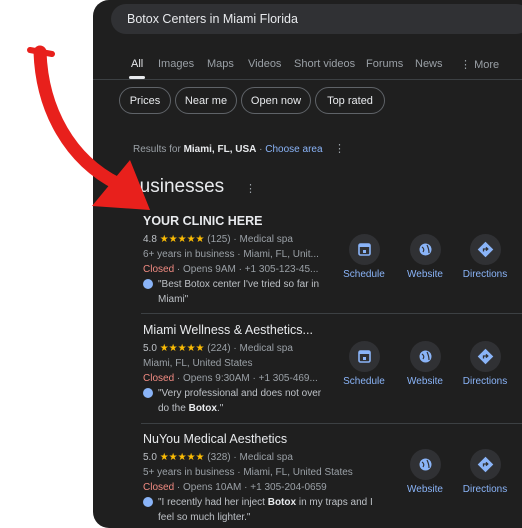 The height and width of the screenshot is (528, 522). What do you see at coordinates (220, 64) in the screenshot?
I see `tab-maps: Maps` at bounding box center [220, 64].